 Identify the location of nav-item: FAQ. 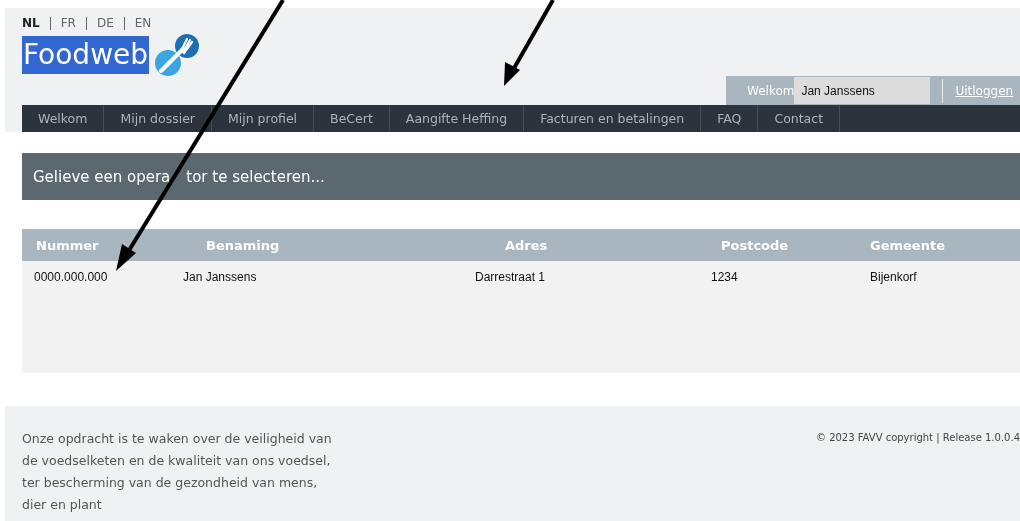
(730, 118).